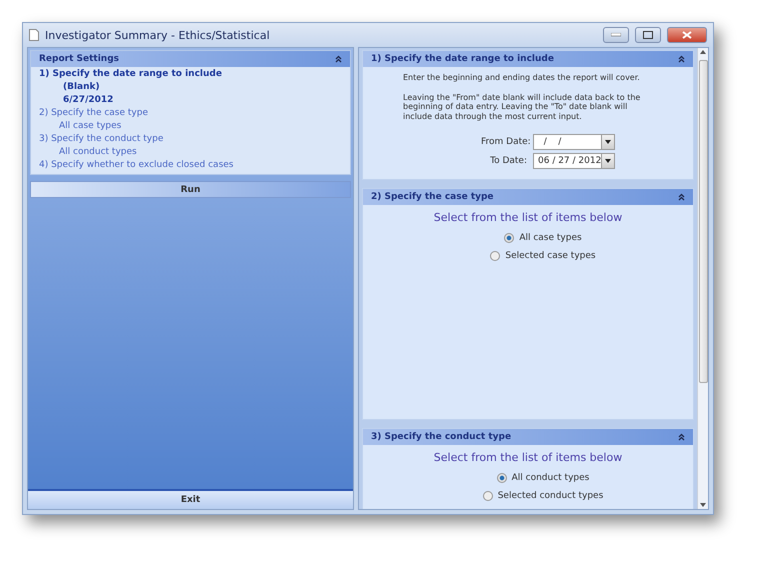  What do you see at coordinates (543, 256) in the screenshot?
I see `radio-option: Selected case types` at bounding box center [543, 256].